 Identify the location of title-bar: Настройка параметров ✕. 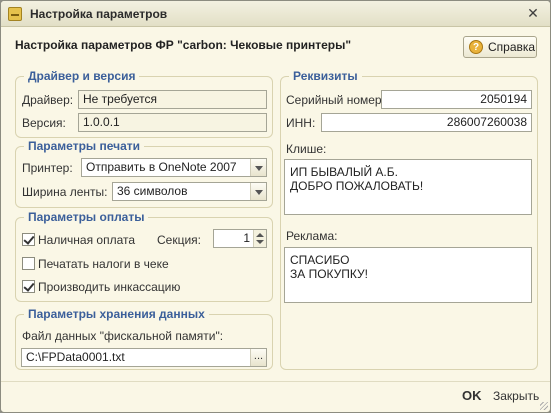
(275, 14).